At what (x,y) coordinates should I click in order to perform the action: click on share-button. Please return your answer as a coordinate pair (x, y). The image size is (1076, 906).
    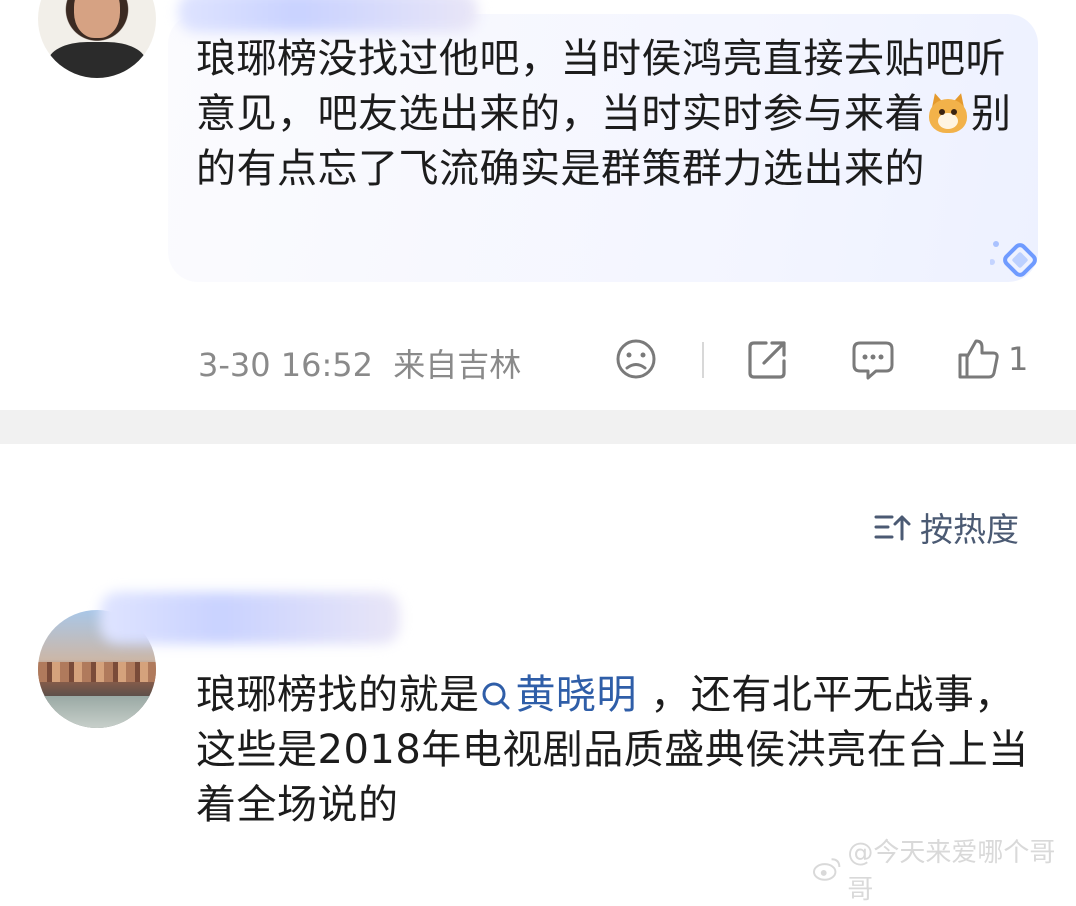
    Looking at the image, I should click on (768, 359).